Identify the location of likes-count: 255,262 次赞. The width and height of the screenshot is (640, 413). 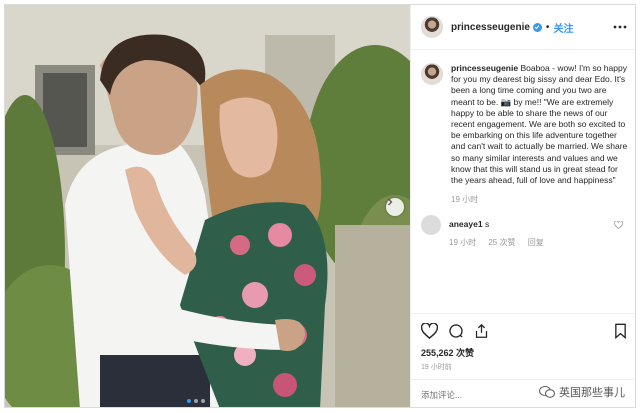
(524, 352).